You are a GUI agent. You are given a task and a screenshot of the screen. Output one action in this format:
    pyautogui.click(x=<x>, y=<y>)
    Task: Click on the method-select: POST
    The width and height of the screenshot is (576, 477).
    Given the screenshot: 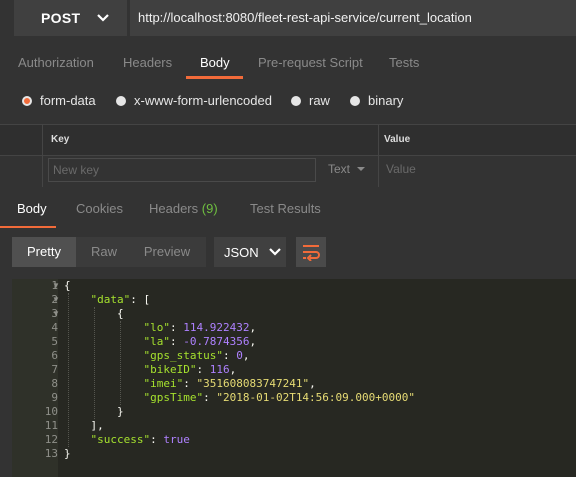 What is the action you would take?
    pyautogui.click(x=70, y=18)
    